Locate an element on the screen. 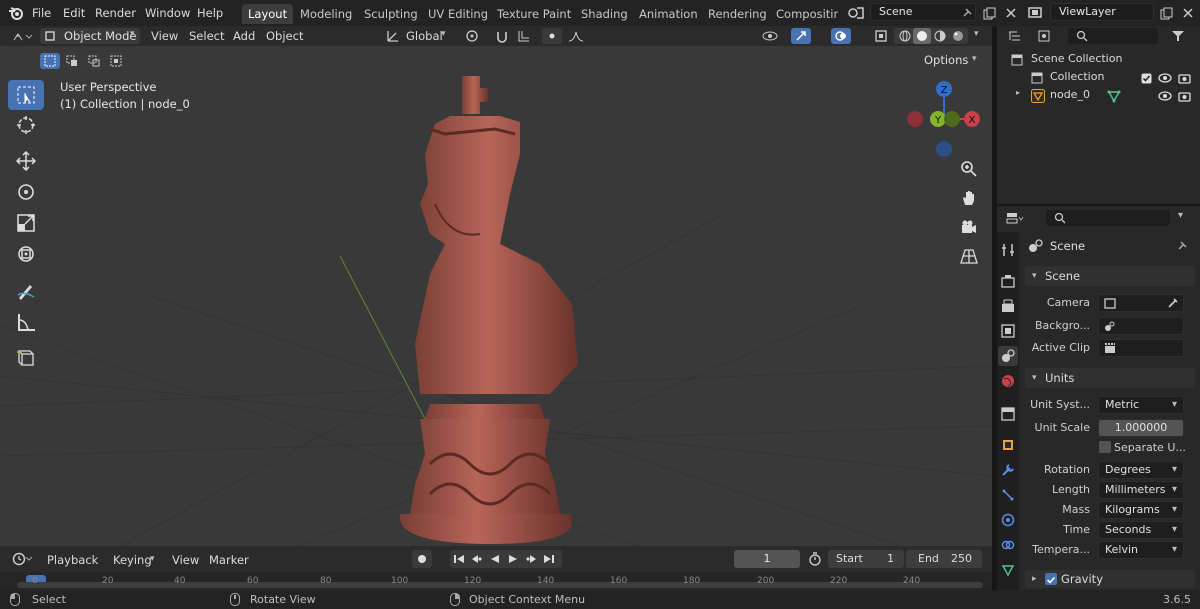 This screenshot has width=1200, height=609. select-box-tool-icon is located at coordinates (26, 95).